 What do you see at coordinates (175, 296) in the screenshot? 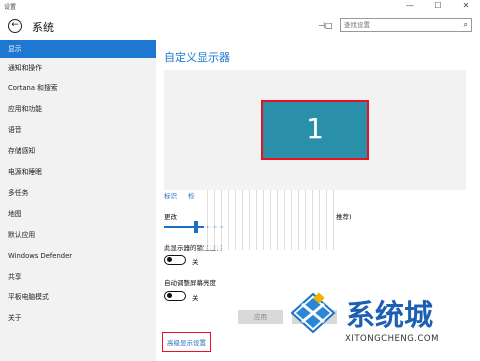
I see `auto-brightness-toggle` at bounding box center [175, 296].